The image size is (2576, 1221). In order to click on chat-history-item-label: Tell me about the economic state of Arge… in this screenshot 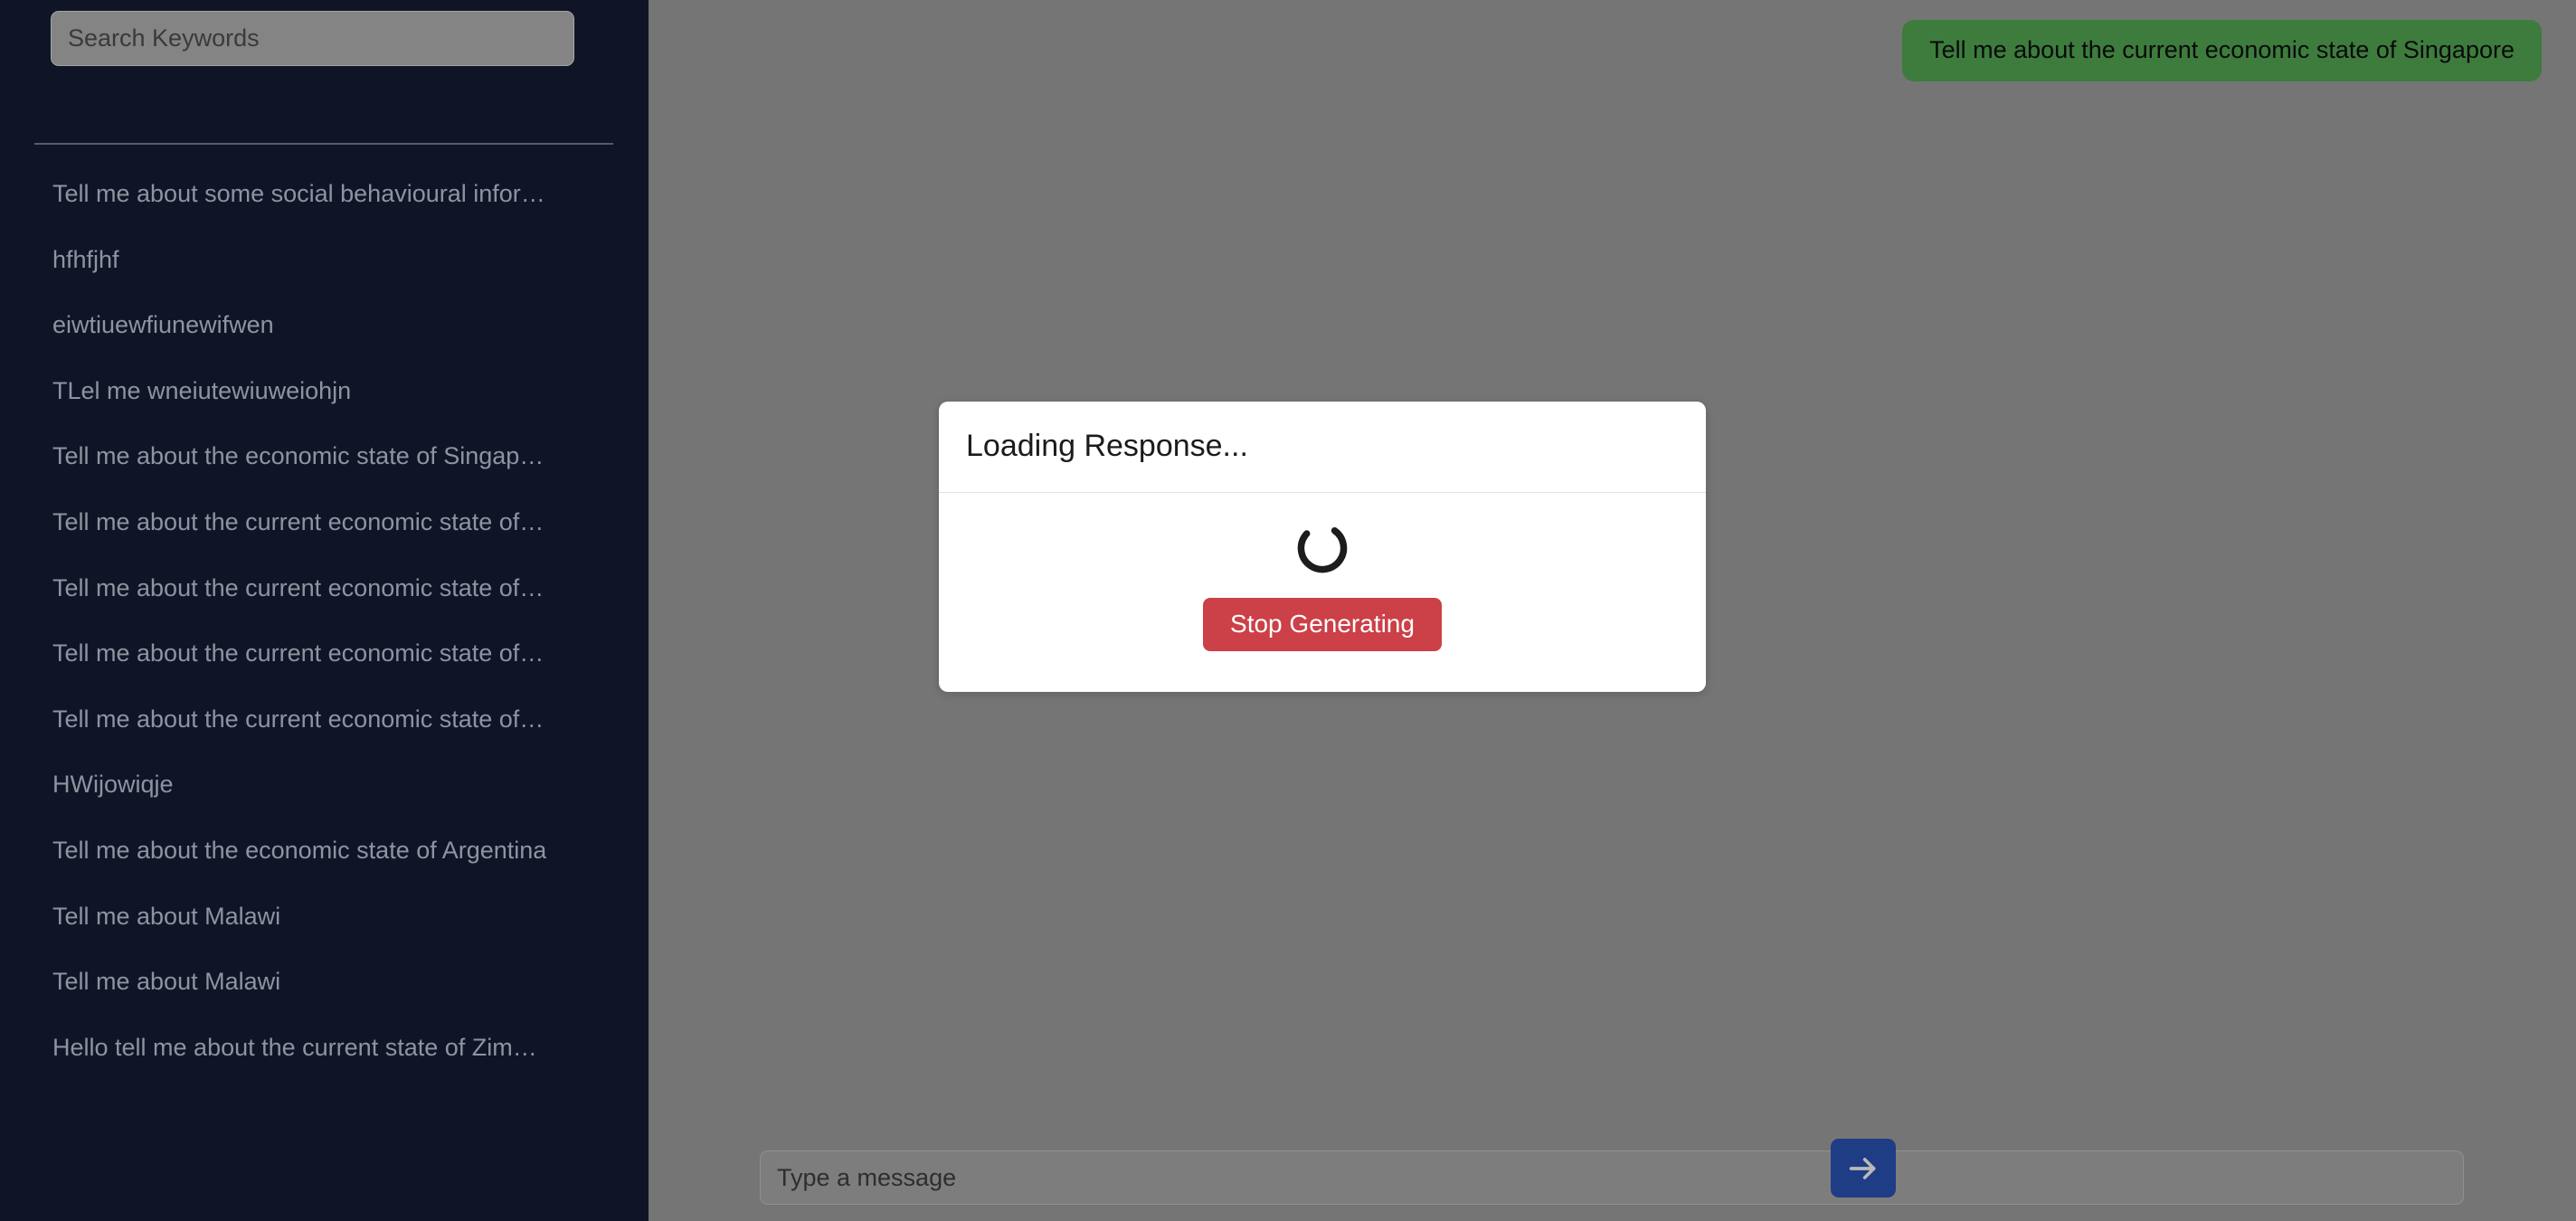, I will do `click(299, 851)`.